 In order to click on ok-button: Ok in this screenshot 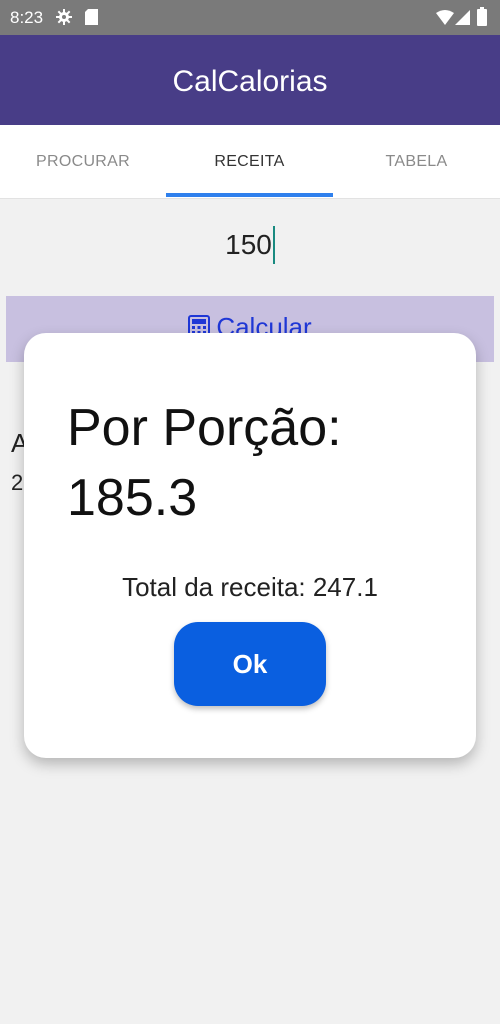, I will do `click(250, 664)`.